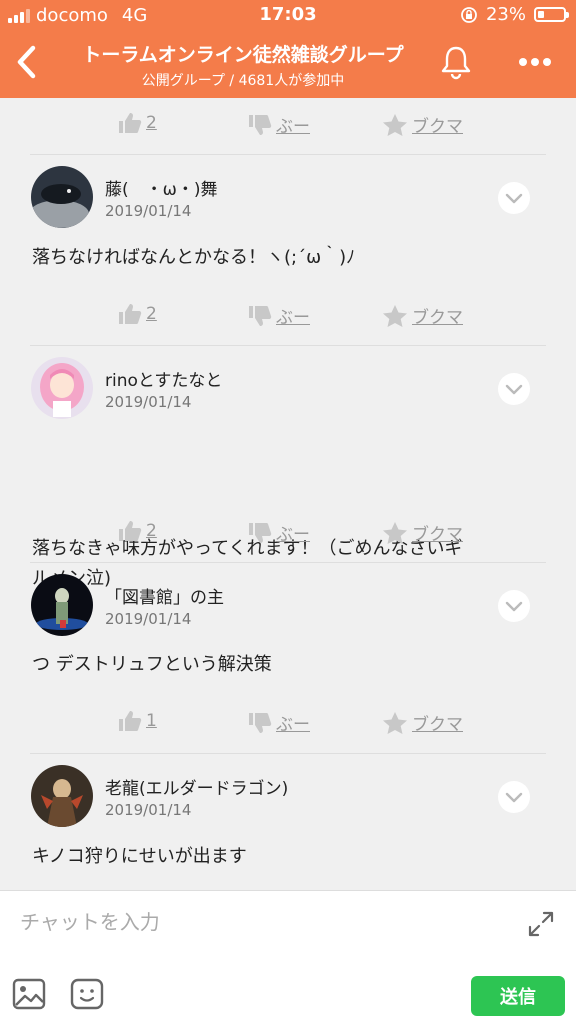 The width and height of the screenshot is (576, 1024). I want to click on bell-icon, so click(456, 62).